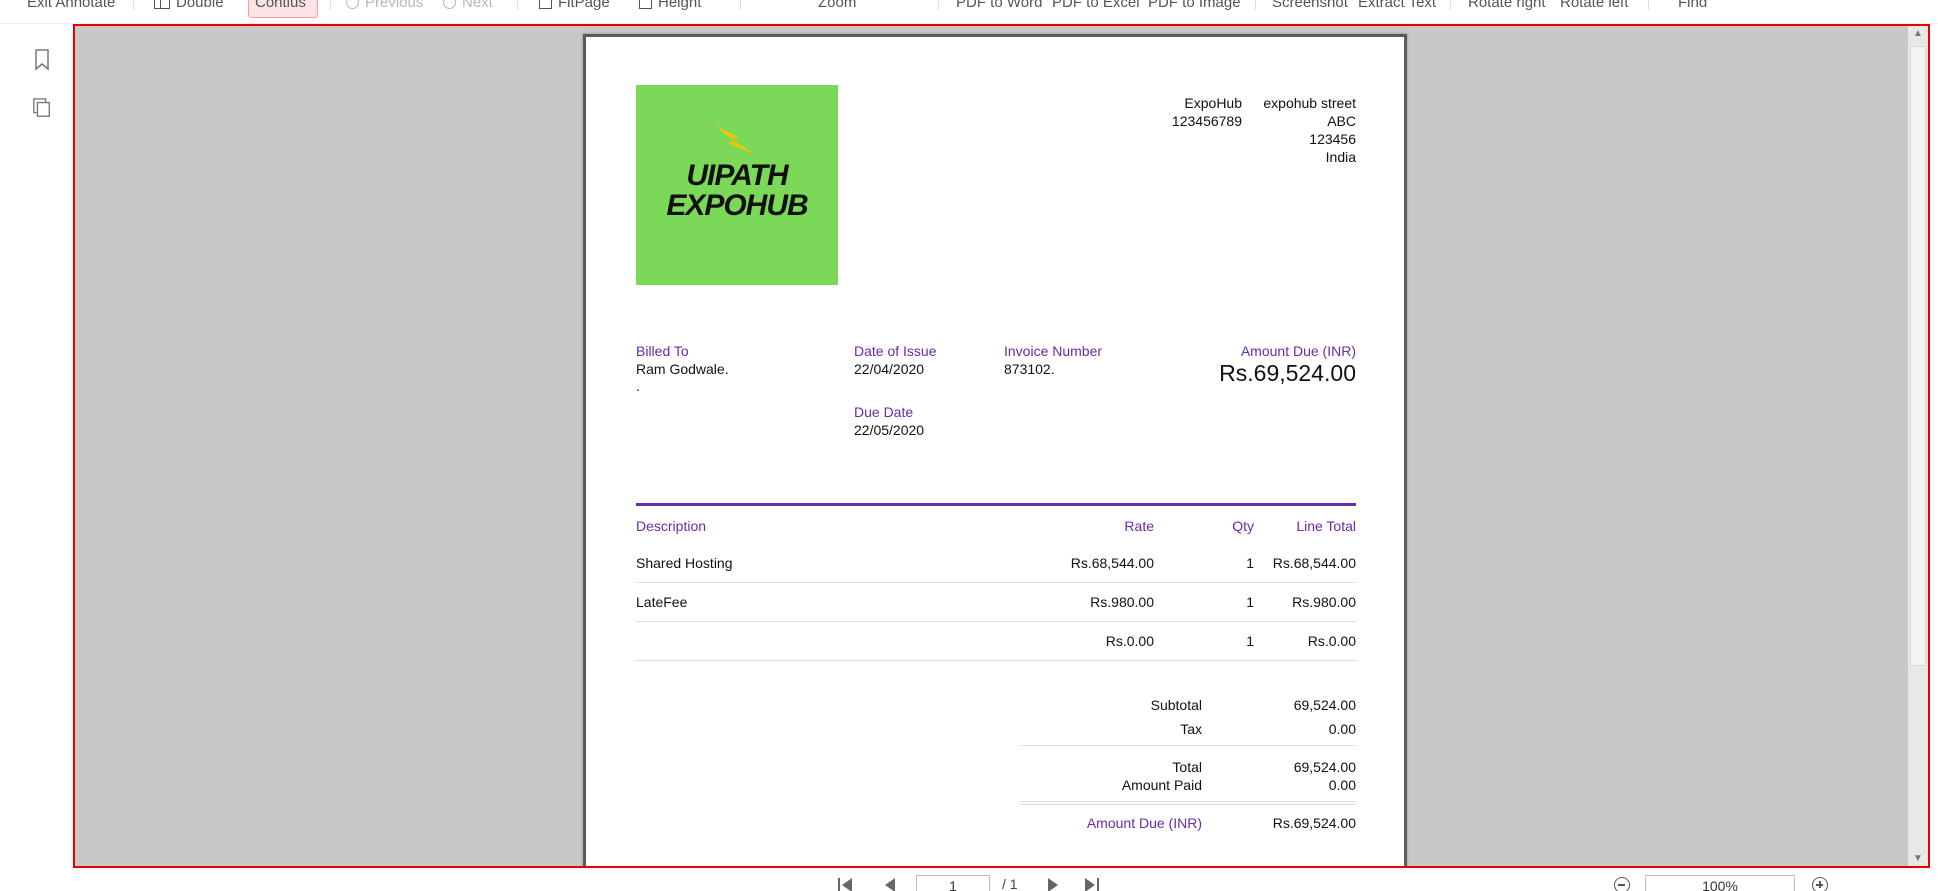  Describe the element at coordinates (449, 4) in the screenshot. I see `next-icon` at that location.